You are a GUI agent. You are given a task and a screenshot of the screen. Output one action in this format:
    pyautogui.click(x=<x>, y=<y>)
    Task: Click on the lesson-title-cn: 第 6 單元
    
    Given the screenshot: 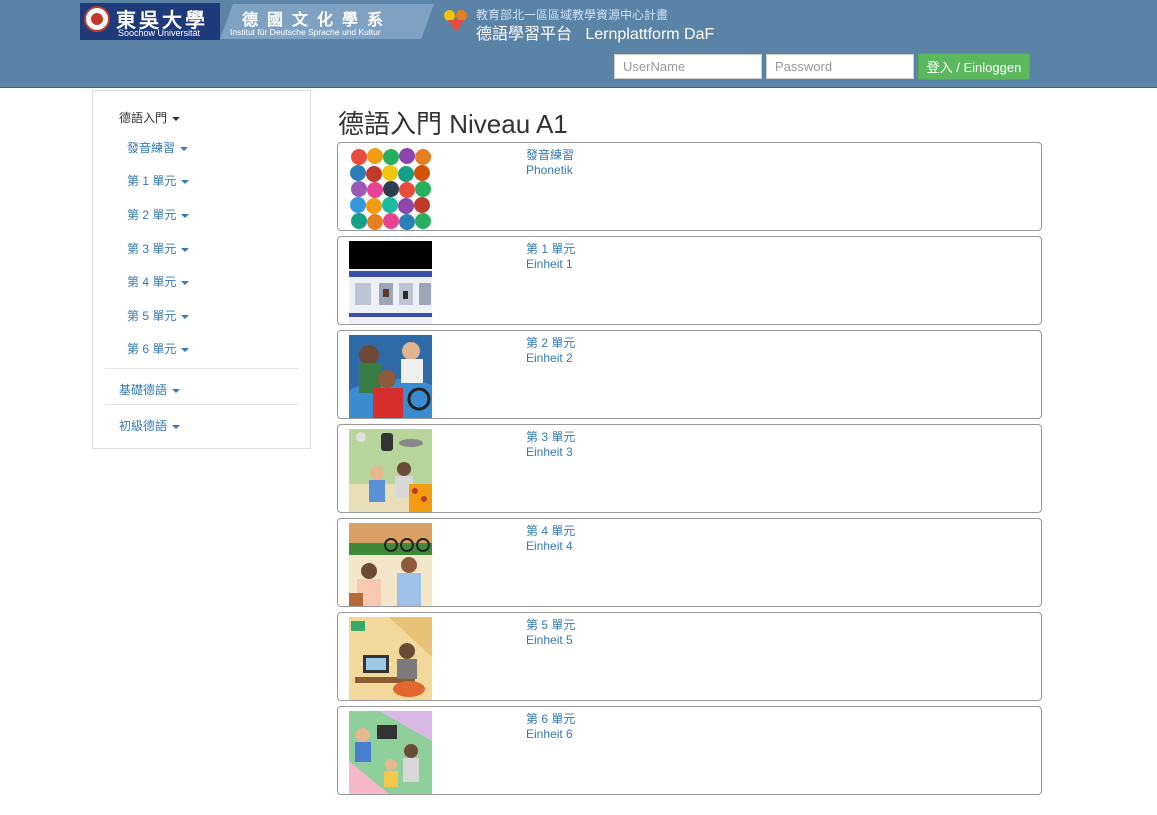 What is the action you would take?
    pyautogui.click(x=550, y=718)
    